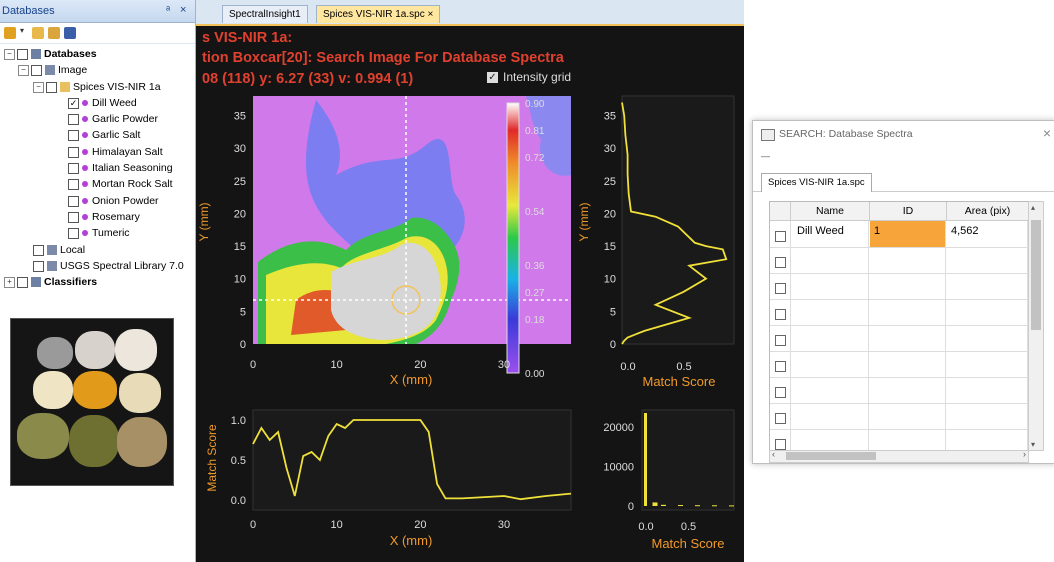 The image size is (1054, 562). What do you see at coordinates (104, 135) in the screenshot?
I see `tree-item-spectrum: Garlic Salt` at bounding box center [104, 135].